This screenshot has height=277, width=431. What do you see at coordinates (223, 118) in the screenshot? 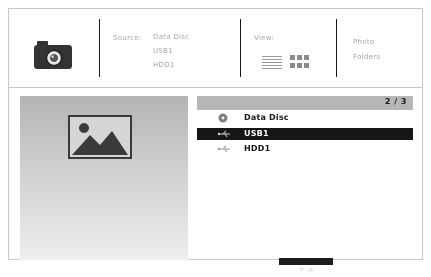
I see `disc-icon` at bounding box center [223, 118].